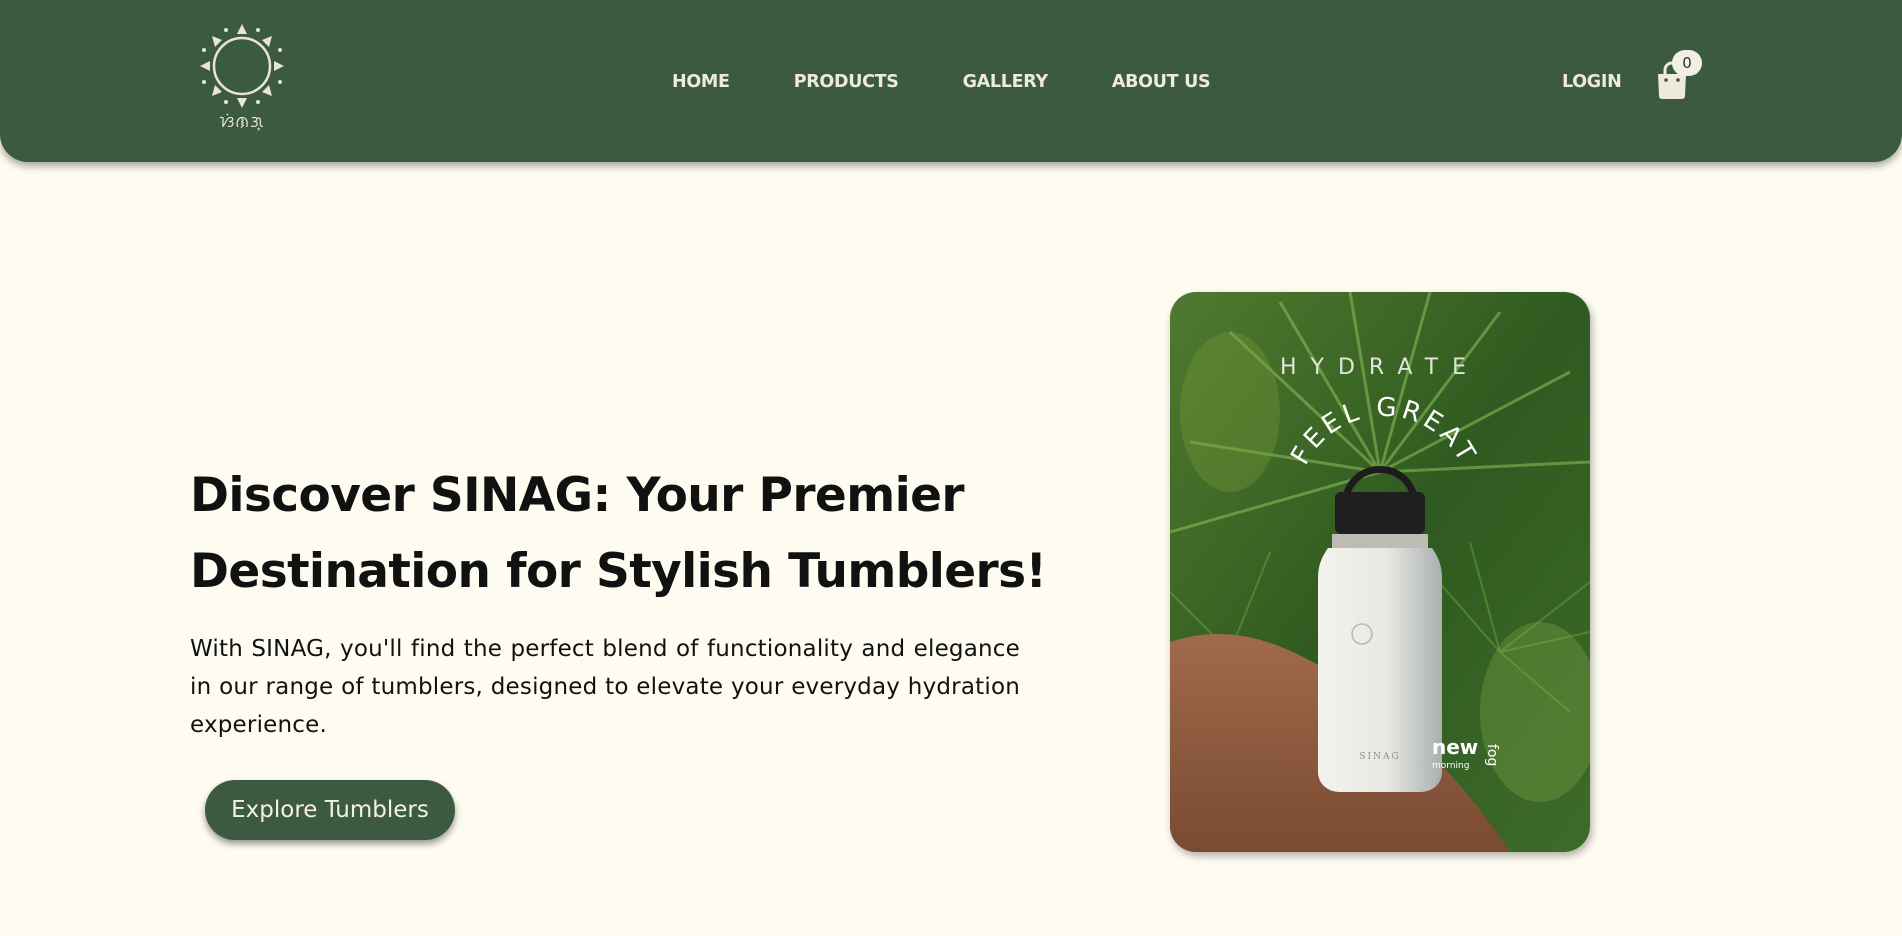 The height and width of the screenshot is (936, 1902). I want to click on hydrate-text: HYDRATE, so click(1380, 367).